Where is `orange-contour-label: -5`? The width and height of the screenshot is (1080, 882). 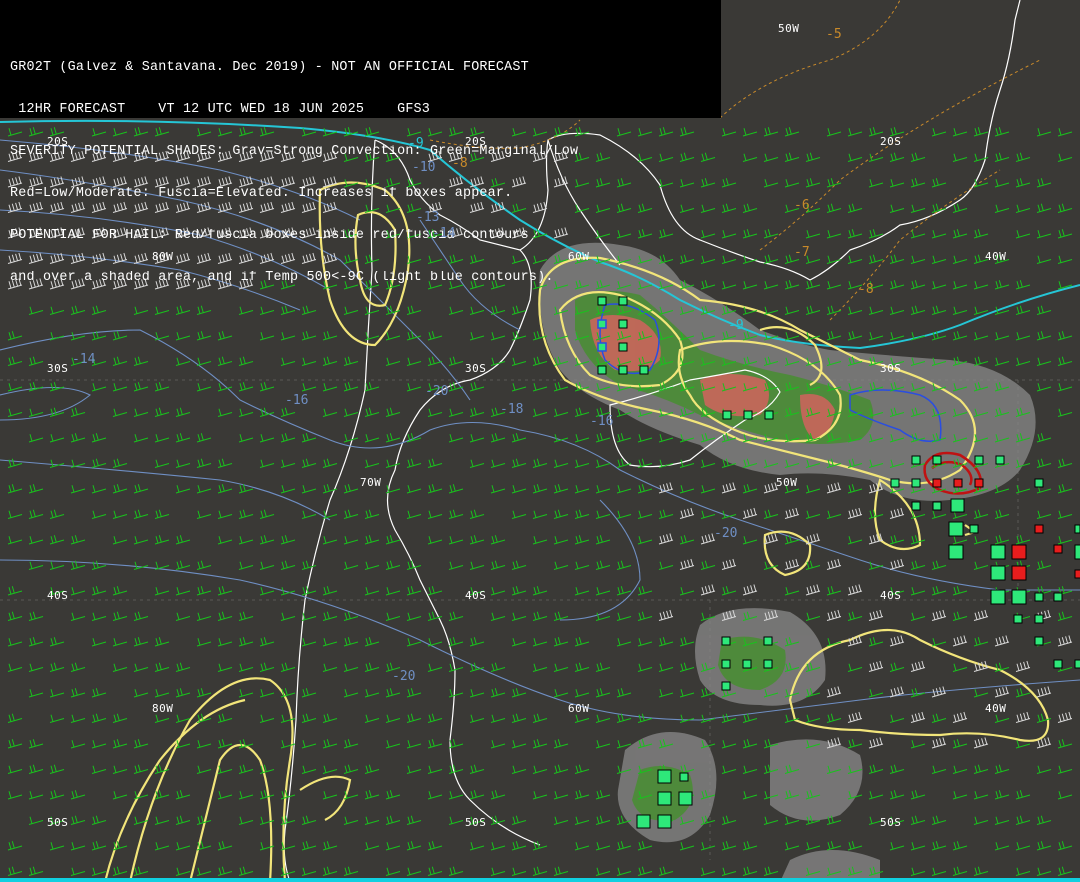 orange-contour-label: -5 is located at coordinates (834, 34).